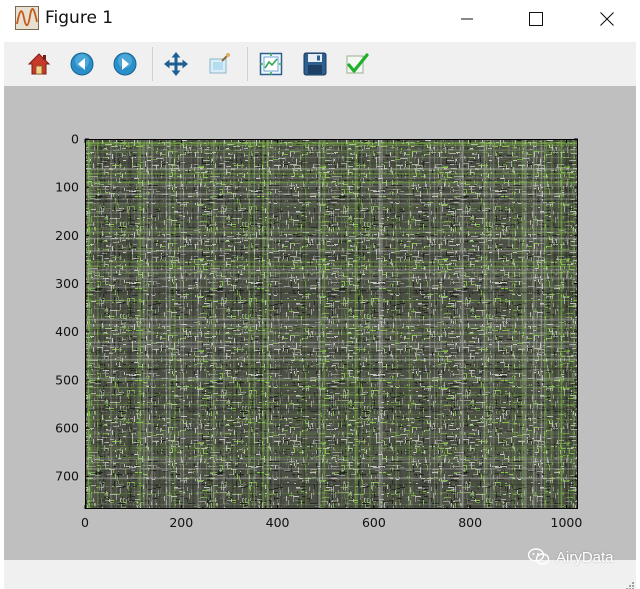 Image resolution: width=640 pixels, height=589 pixels. Describe the element at coordinates (247, 64) in the screenshot. I see `toolbar-separator` at that location.